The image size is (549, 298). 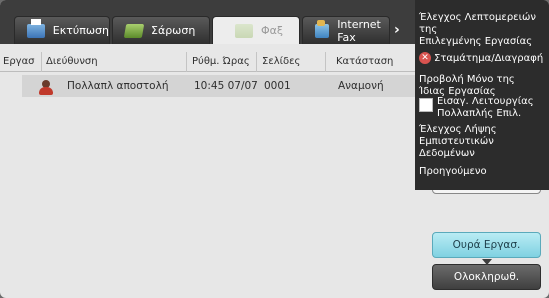 I want to click on tab-print-label: Εκτύπωση, so click(x=80, y=30).